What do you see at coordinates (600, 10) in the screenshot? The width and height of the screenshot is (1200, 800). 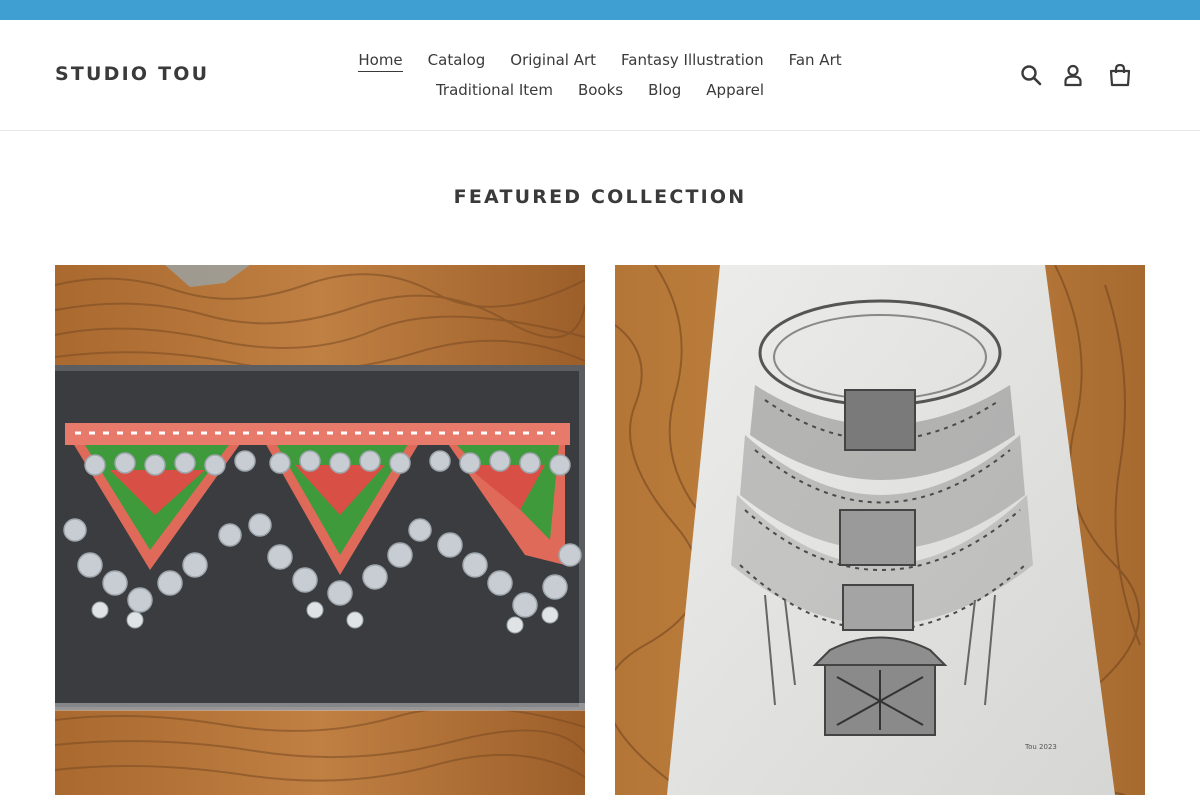 I see `announcement-bar` at bounding box center [600, 10].